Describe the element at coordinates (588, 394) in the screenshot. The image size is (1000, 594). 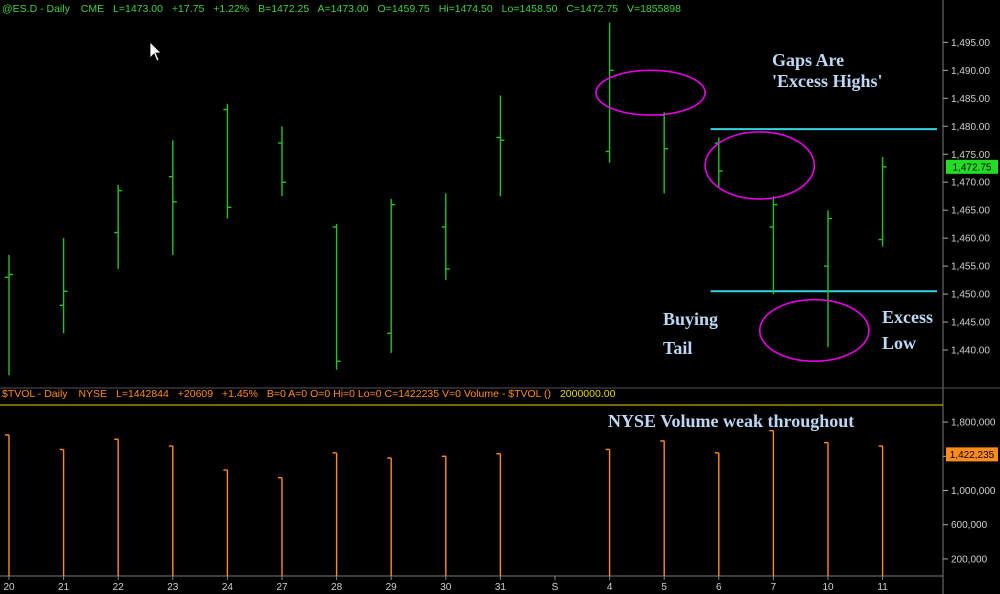
I see `volume-level-value: 2000000.00` at that location.